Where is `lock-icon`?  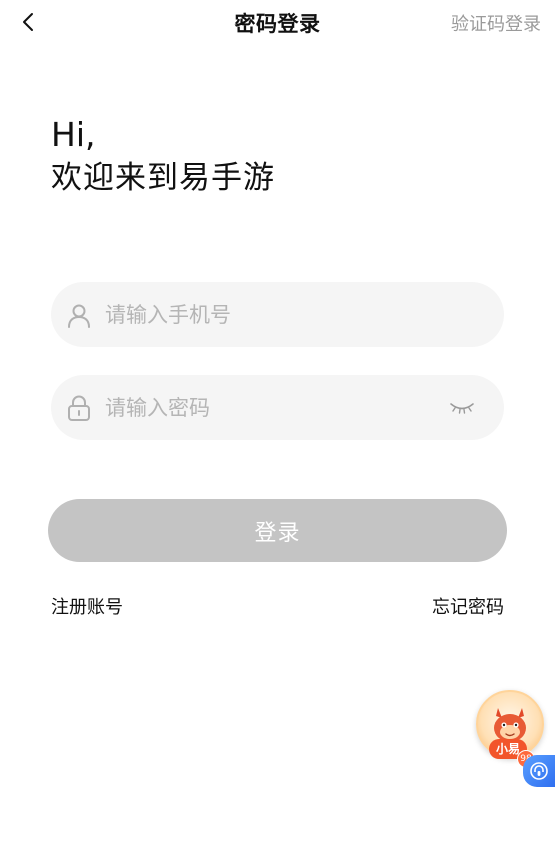
lock-icon is located at coordinates (79, 408).